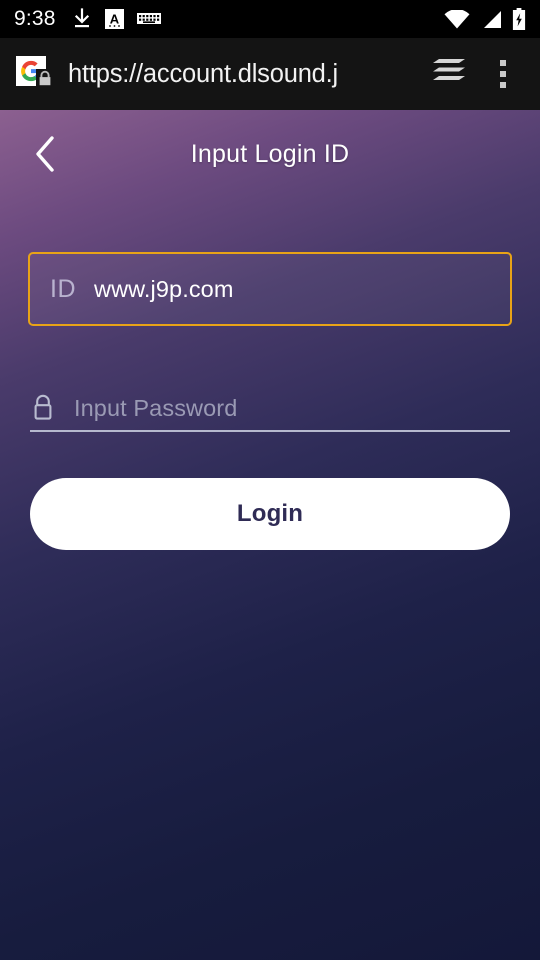  I want to click on app-bar: Input Login ID, so click(270, 154).